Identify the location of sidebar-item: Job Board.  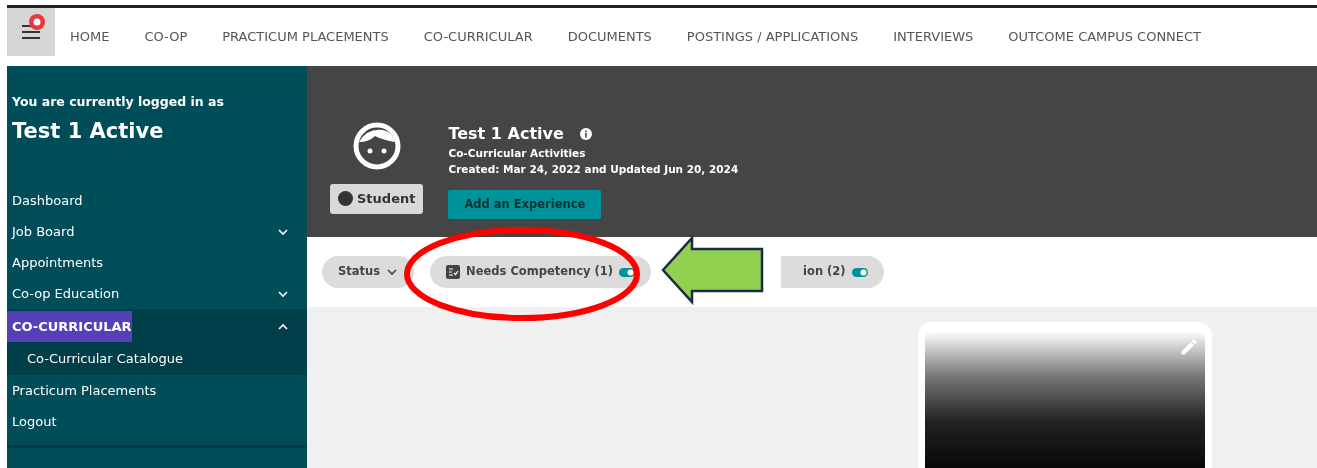
(157, 232).